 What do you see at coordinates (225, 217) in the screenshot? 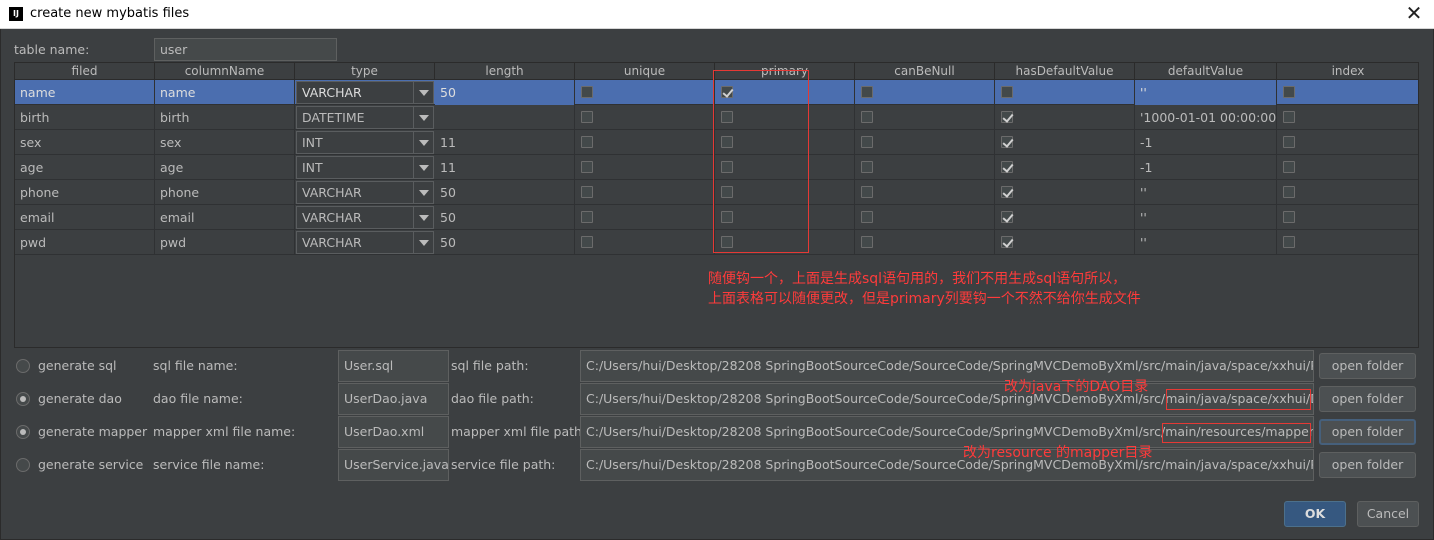
I see `cell-column-name: email` at bounding box center [225, 217].